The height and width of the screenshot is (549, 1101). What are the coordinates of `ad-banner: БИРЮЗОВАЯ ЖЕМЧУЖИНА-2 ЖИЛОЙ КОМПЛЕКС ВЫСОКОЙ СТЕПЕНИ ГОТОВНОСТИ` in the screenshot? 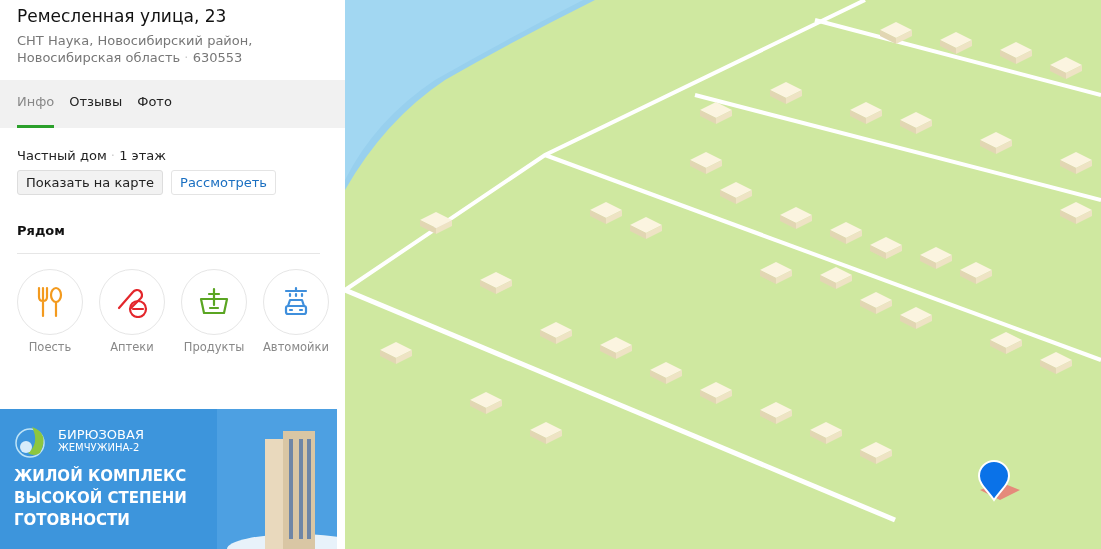 It's located at (168, 479).